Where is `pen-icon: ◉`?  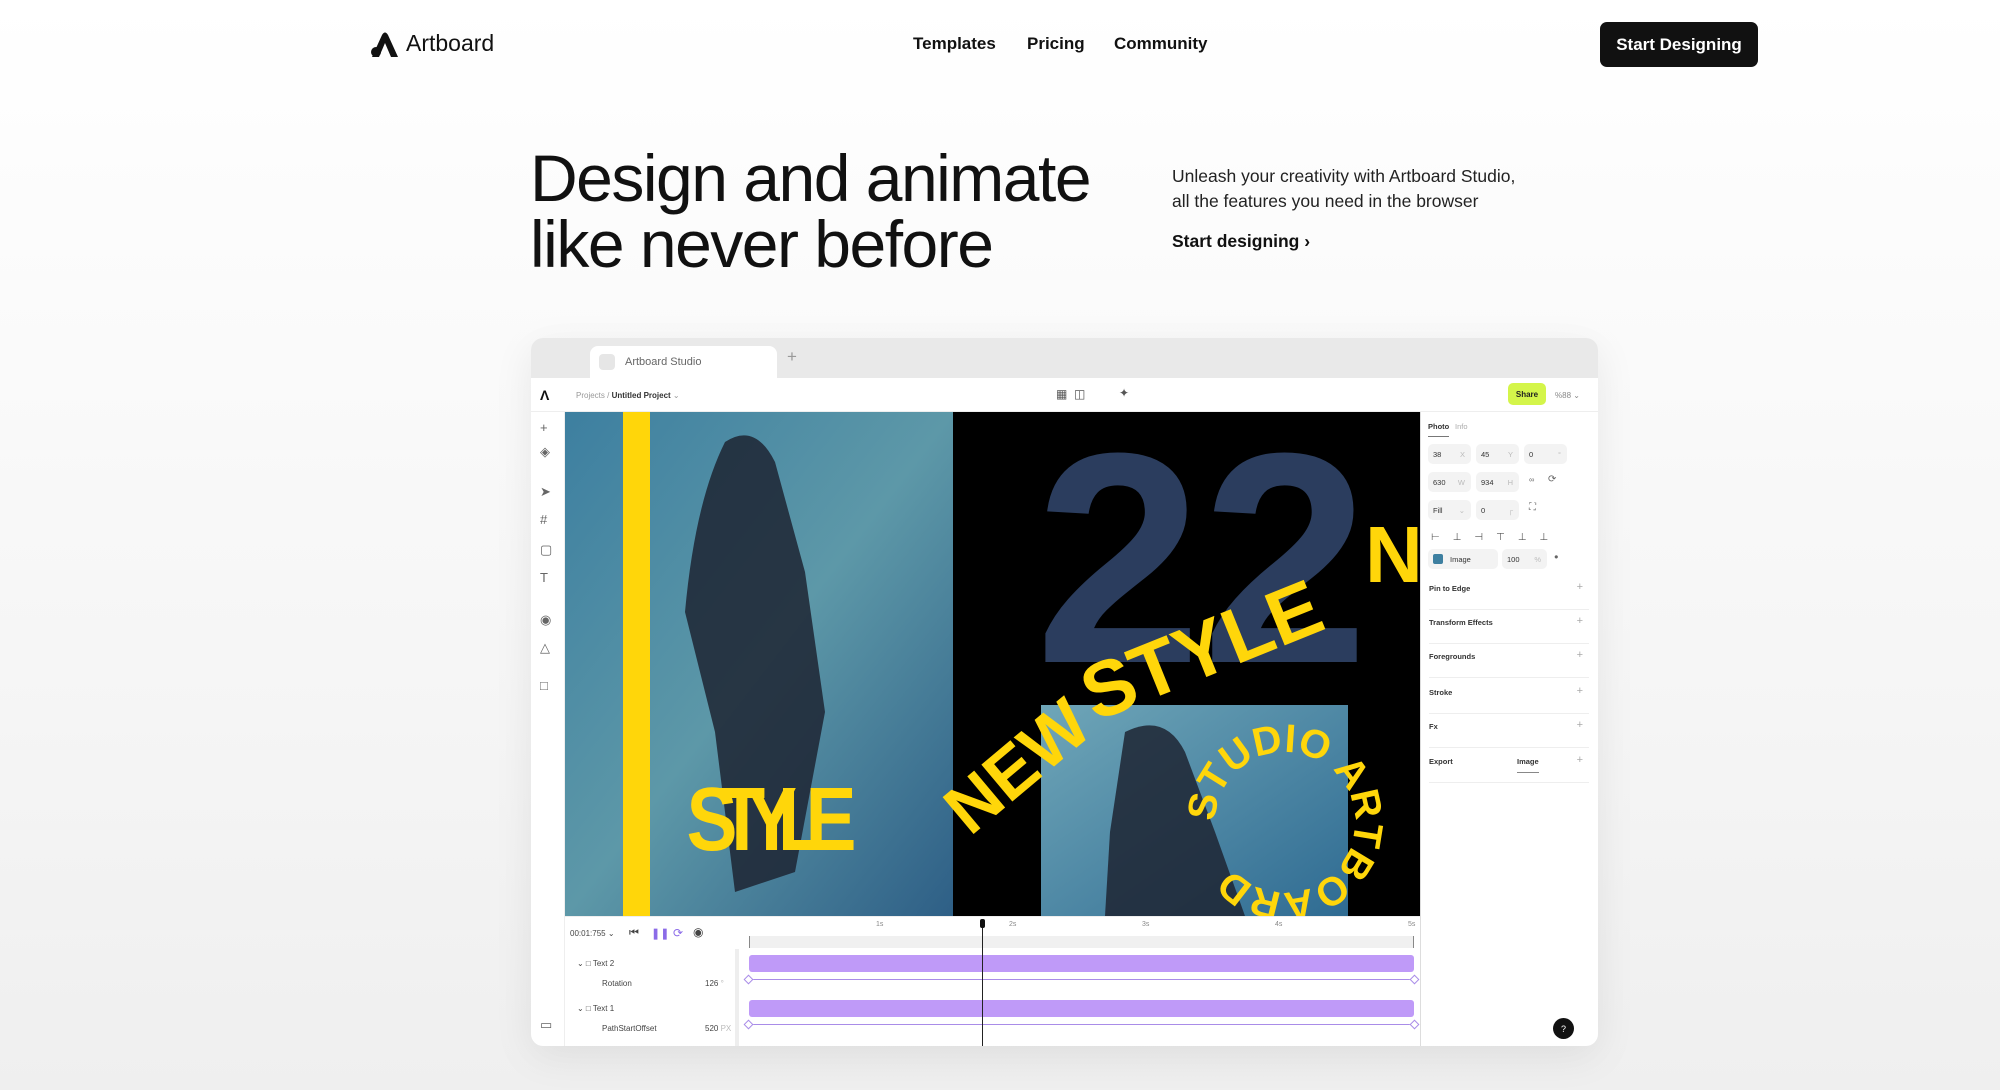
pen-icon: ◉ is located at coordinates (545, 620).